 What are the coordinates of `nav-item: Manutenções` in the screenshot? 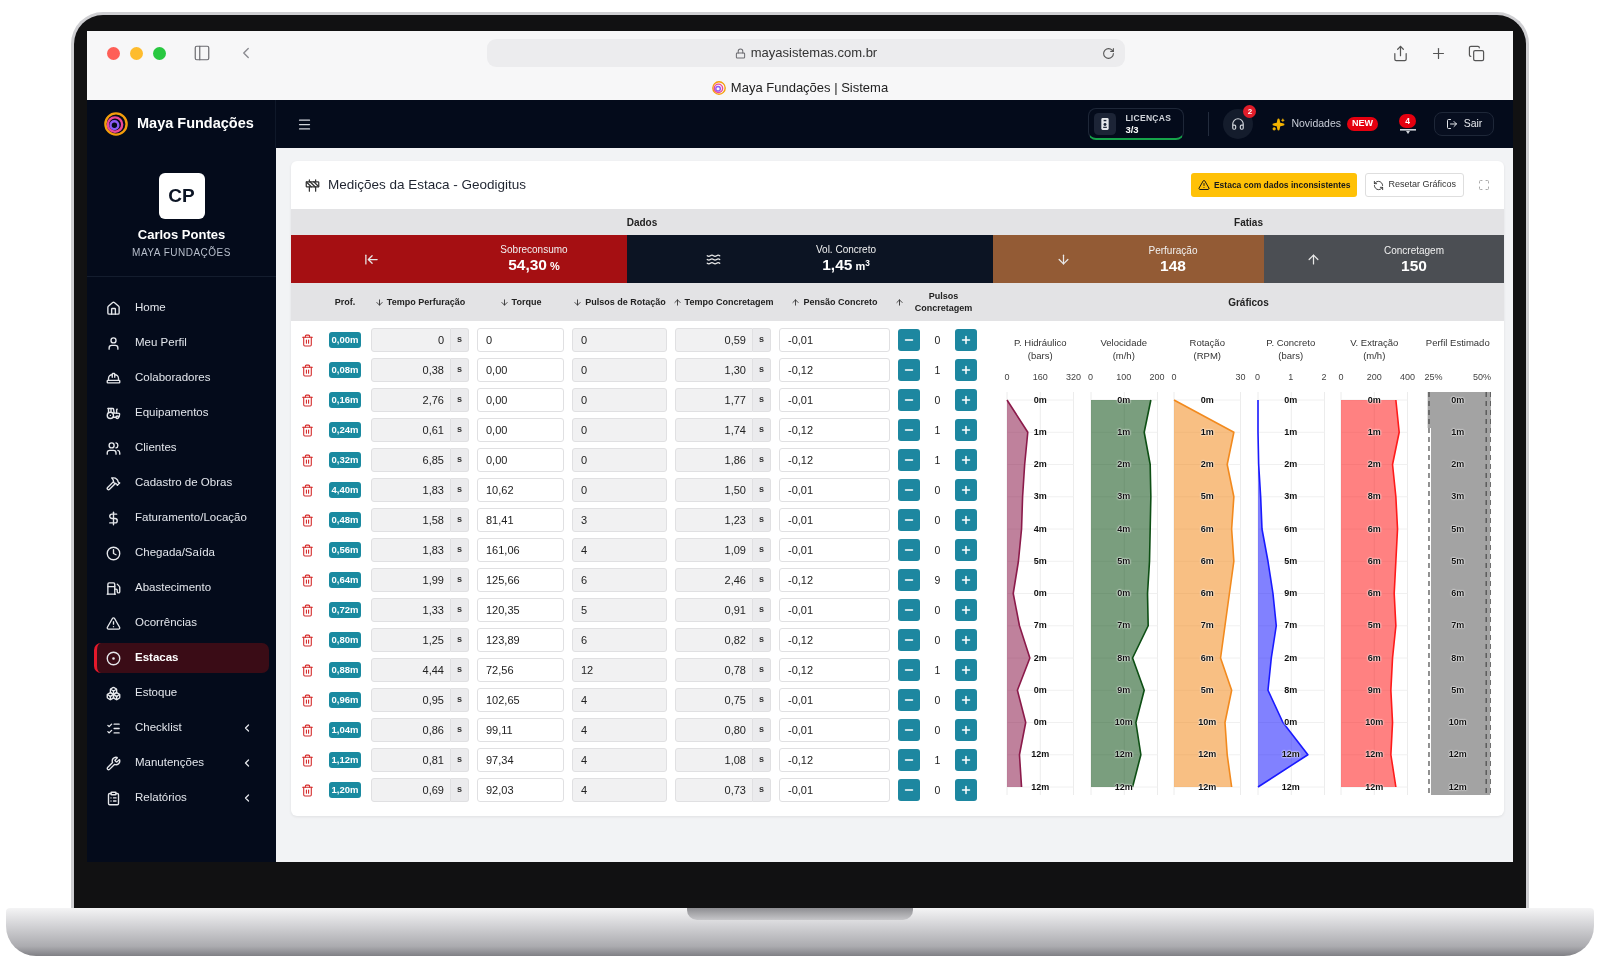 It's located at (181, 763).